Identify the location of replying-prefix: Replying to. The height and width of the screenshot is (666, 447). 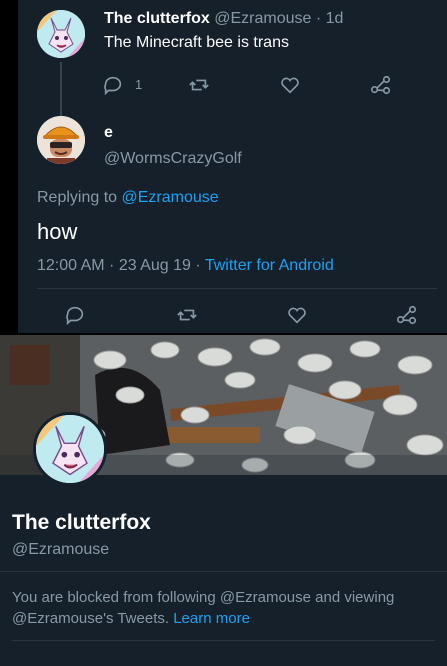
(79, 197).